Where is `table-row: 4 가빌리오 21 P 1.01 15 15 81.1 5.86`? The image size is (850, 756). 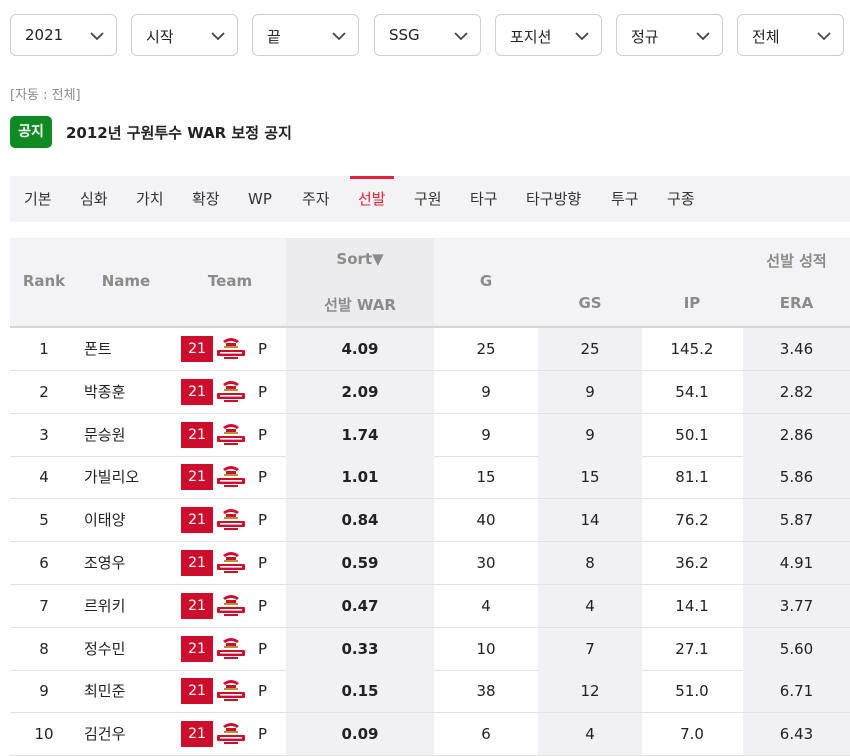 table-row: 4 가빌리오 21 P 1.01 15 15 81.1 5.86 is located at coordinates (430, 478).